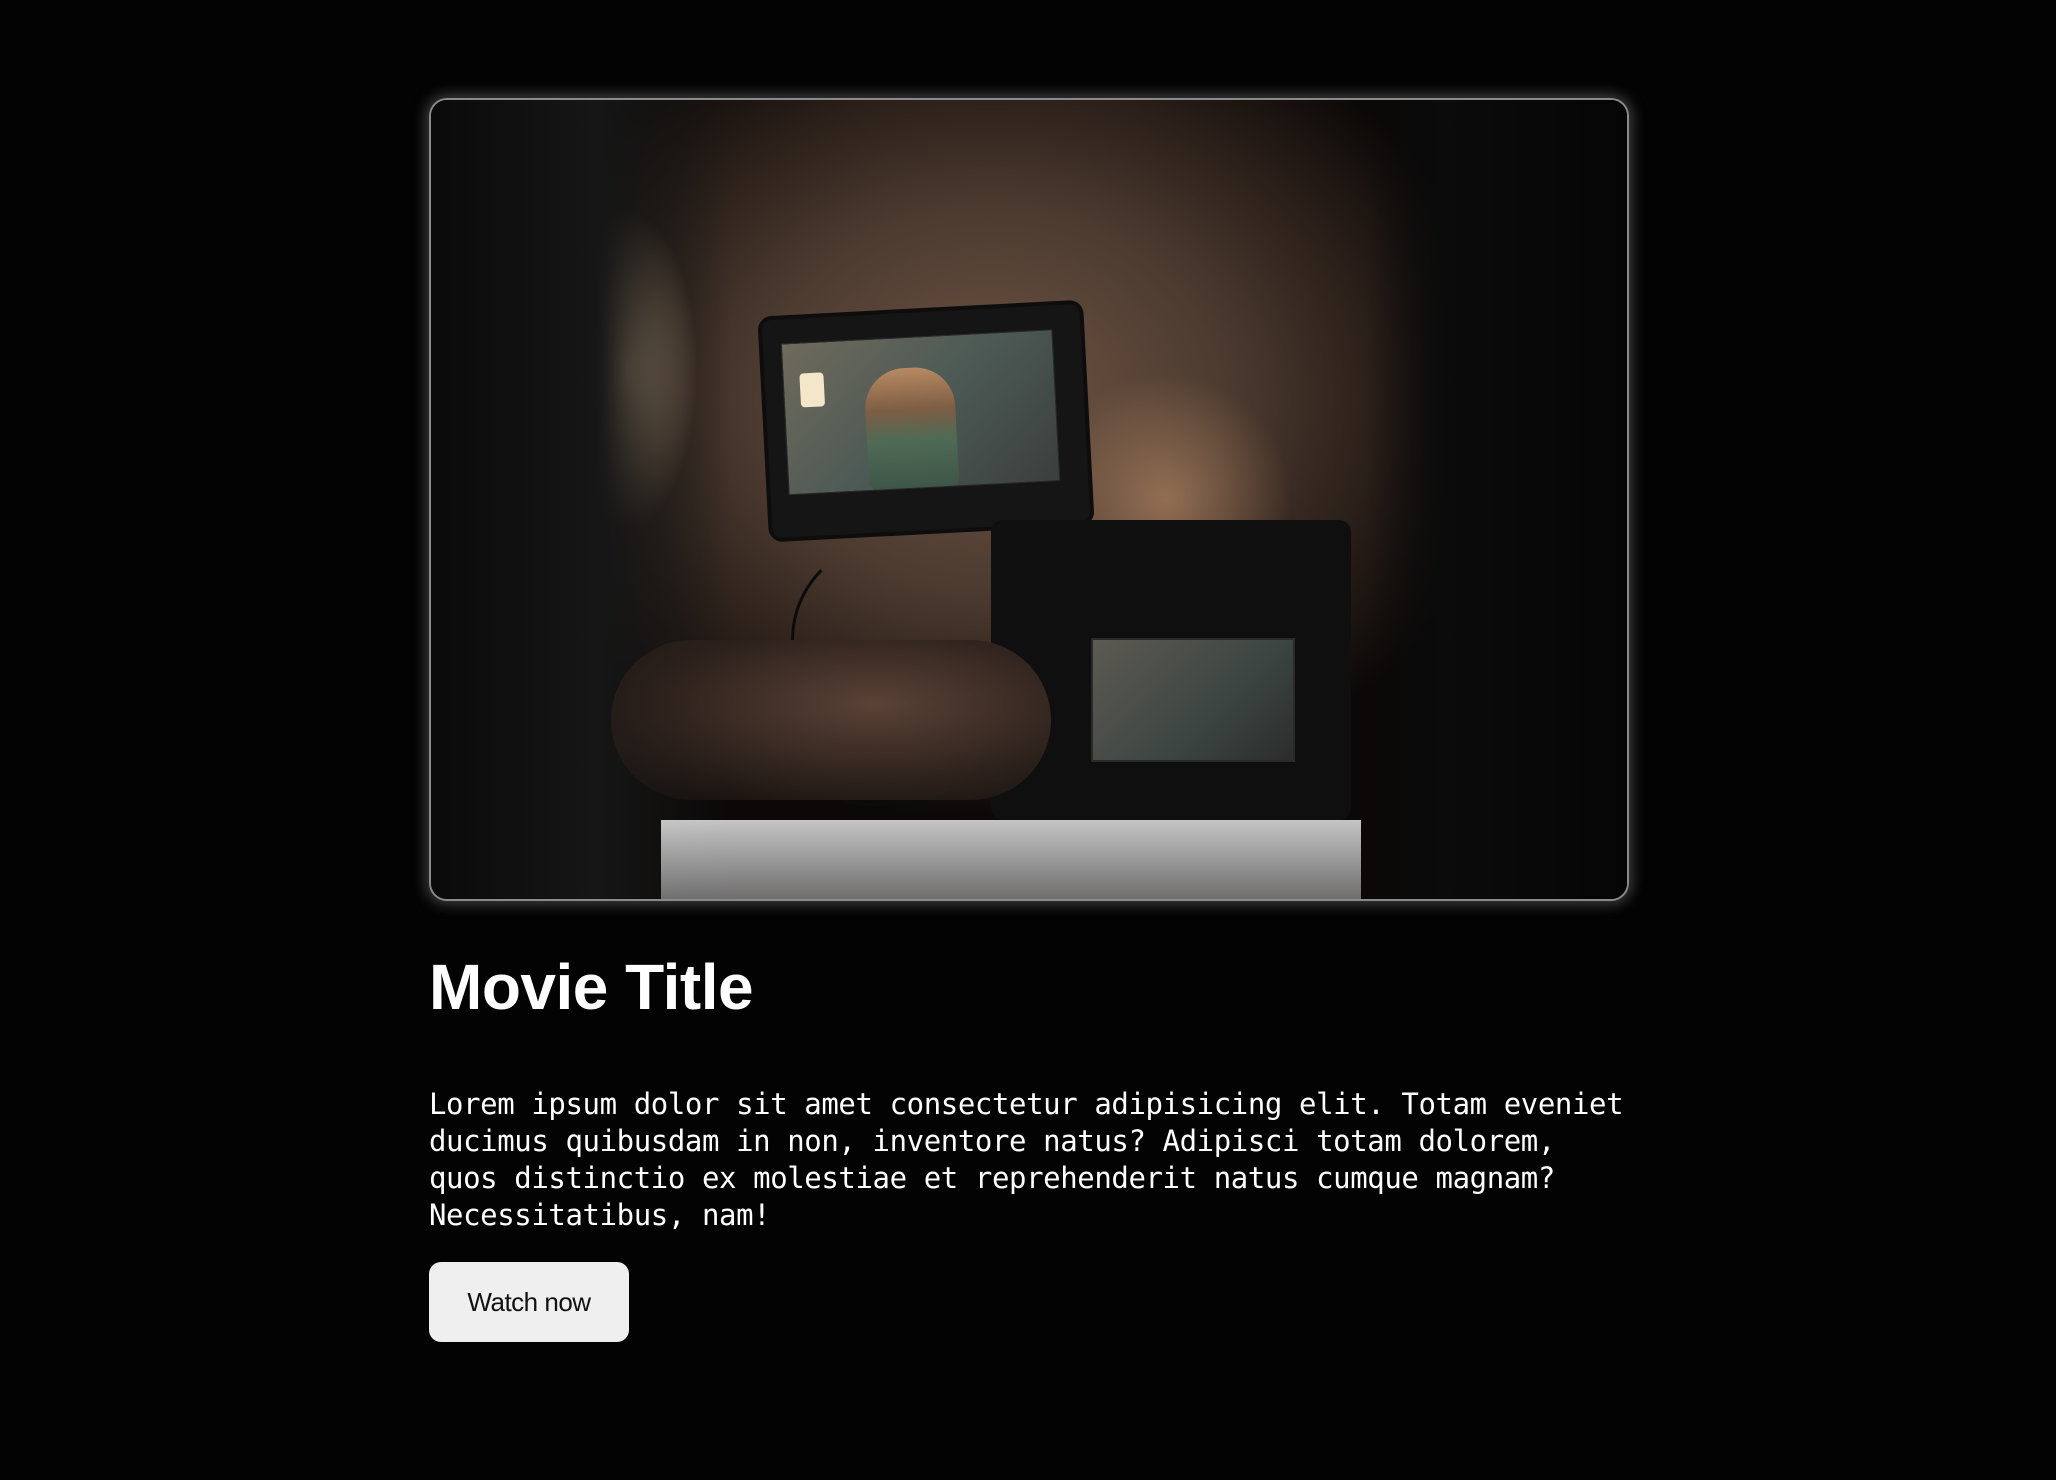 This screenshot has width=2056, height=1480. I want to click on hero-field-monitor, so click(926, 421).